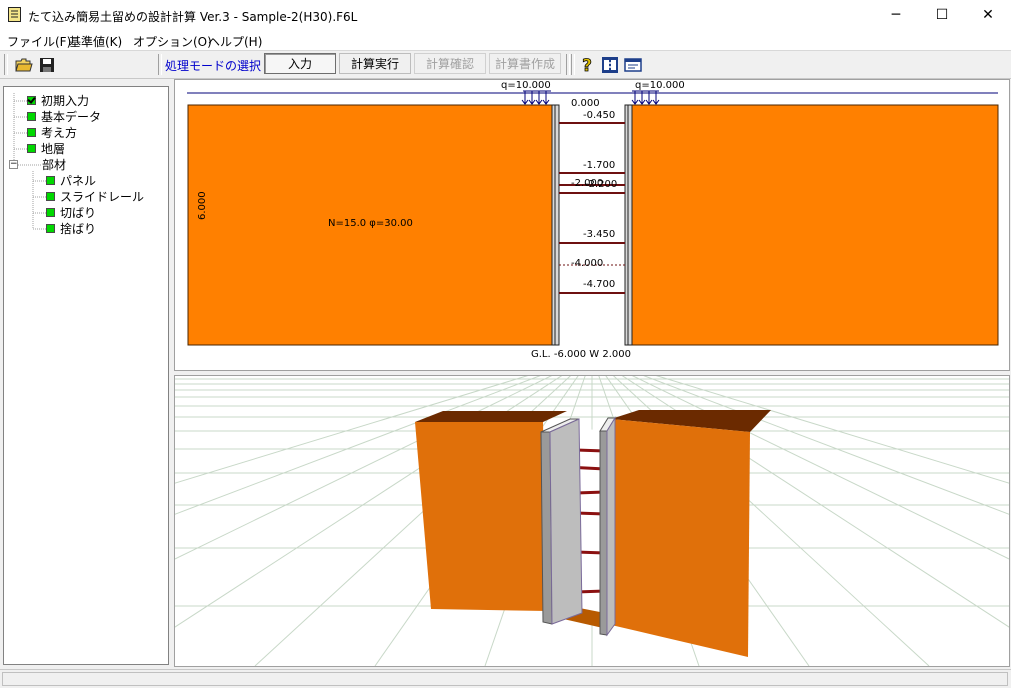  What do you see at coordinates (525, 63) in the screenshot?
I see `mode-report-button: 計算書作成` at bounding box center [525, 63].